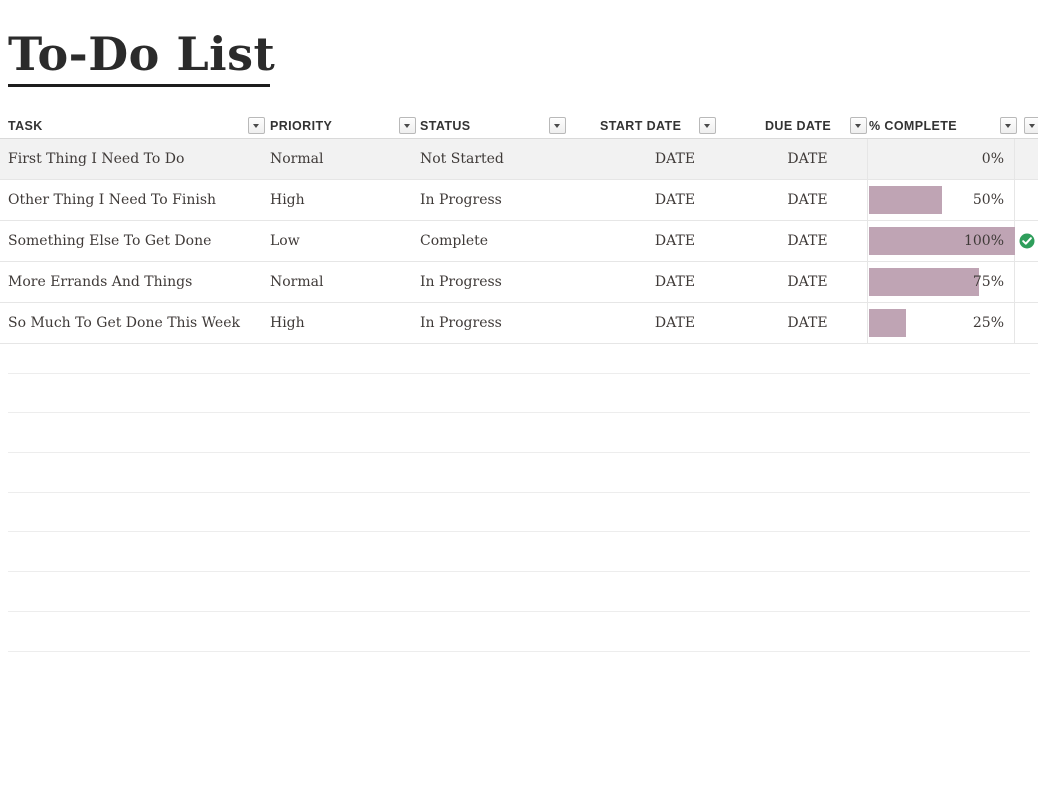 Image resolution: width=1038 pixels, height=800 pixels. Describe the element at coordinates (96, 159) in the screenshot. I see `cell-task: First Thing I Need To Do` at that location.